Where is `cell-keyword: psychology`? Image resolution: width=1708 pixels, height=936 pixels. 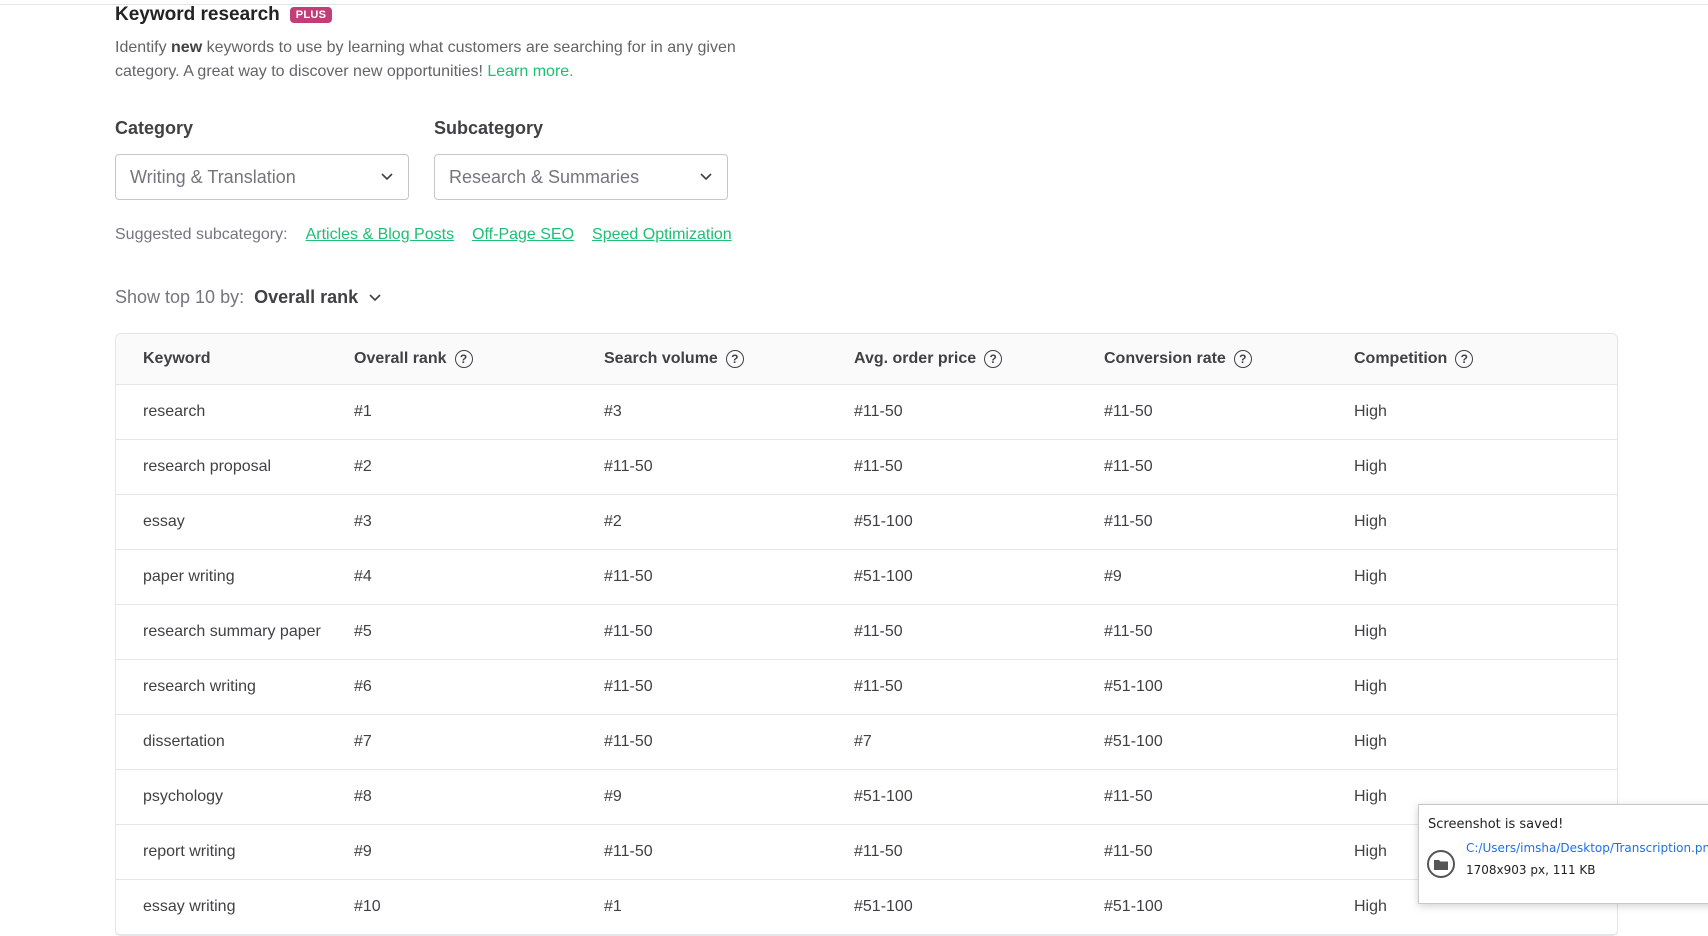 cell-keyword: psychology is located at coordinates (183, 796).